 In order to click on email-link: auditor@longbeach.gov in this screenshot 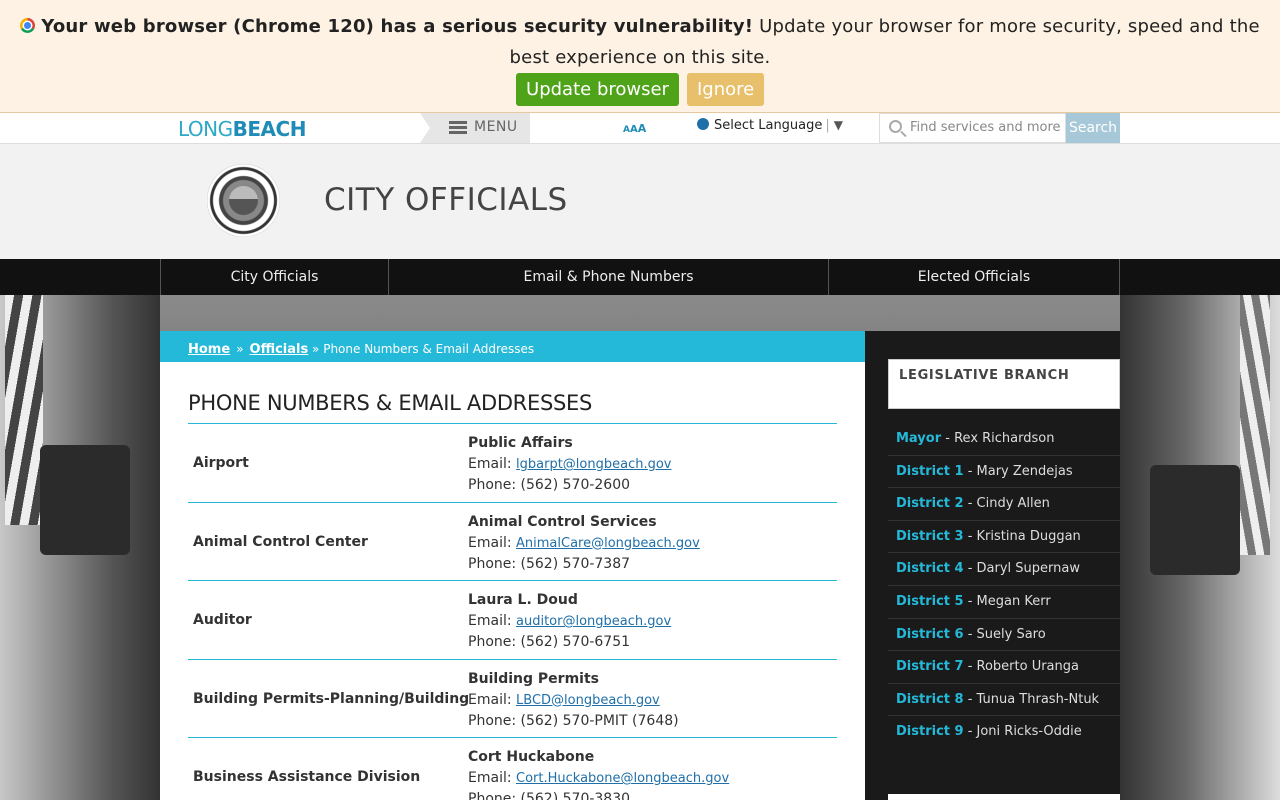, I will do `click(593, 621)`.